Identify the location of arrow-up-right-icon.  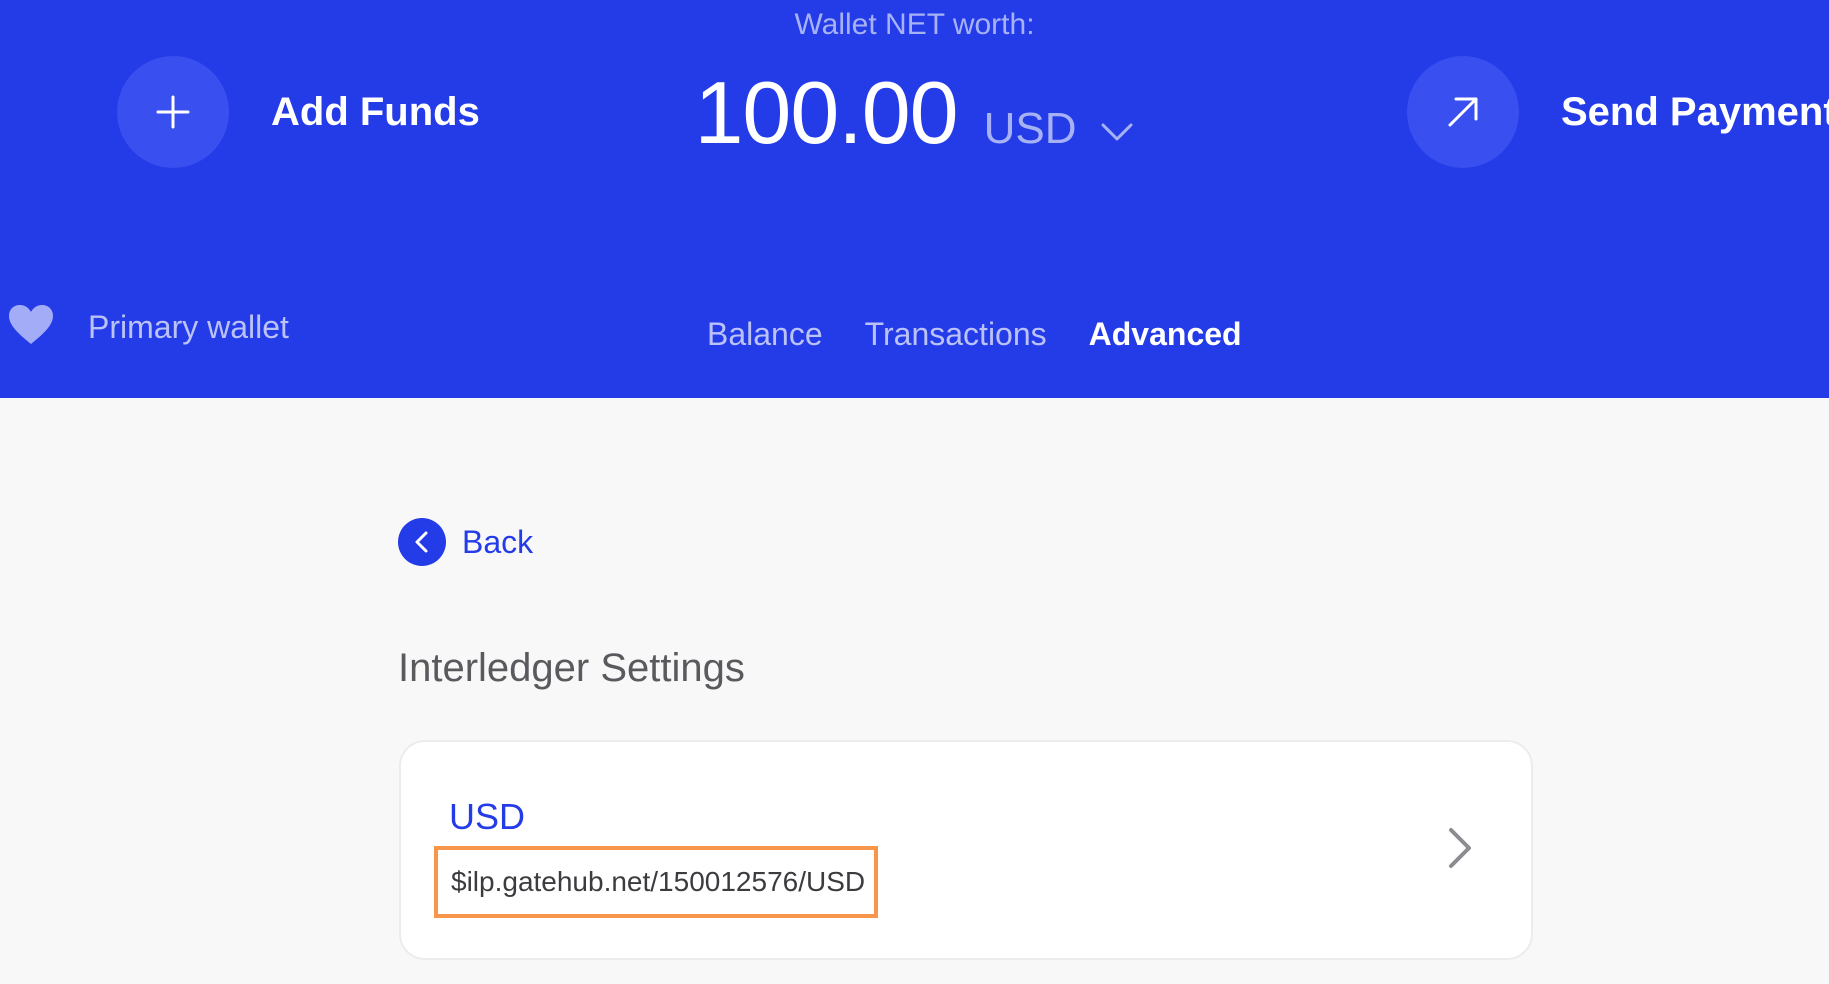
(1463, 112).